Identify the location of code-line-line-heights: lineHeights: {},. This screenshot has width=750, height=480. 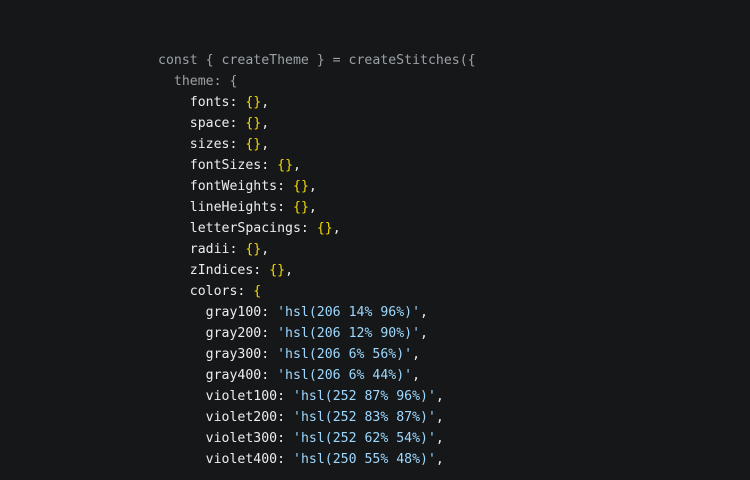
(253, 207).